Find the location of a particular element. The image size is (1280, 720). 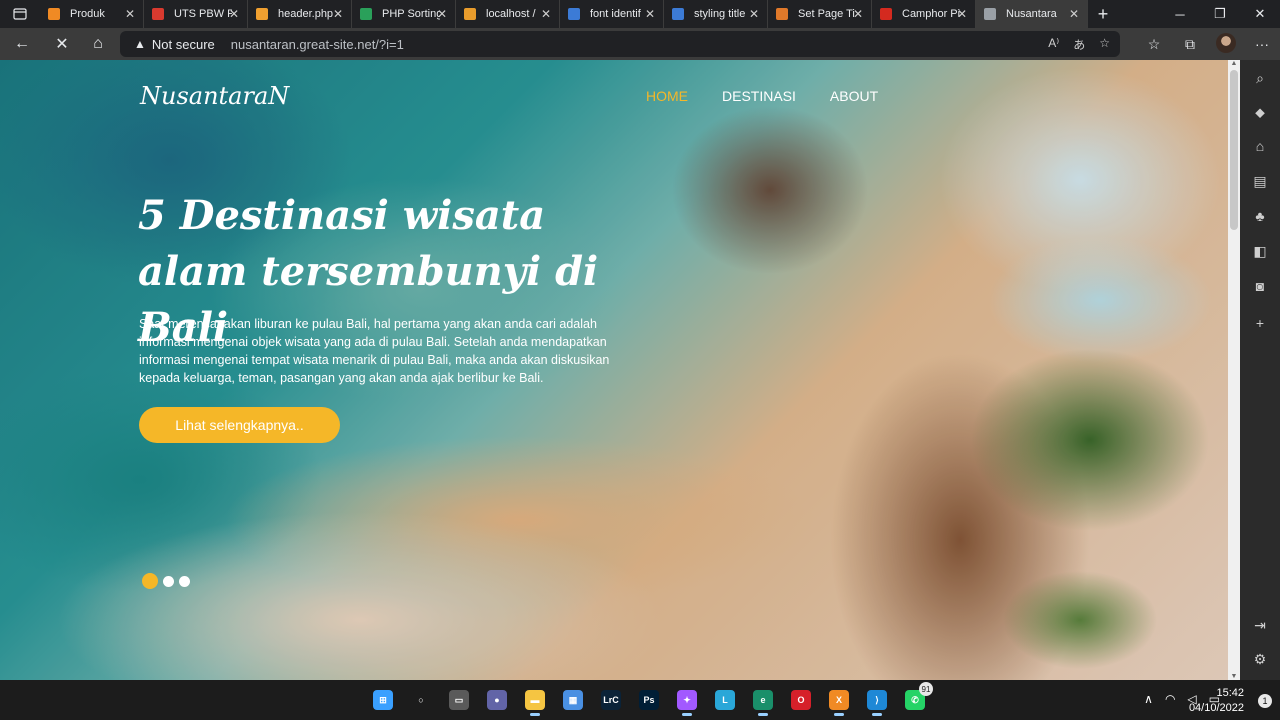

browser-tab: styling title ✕ is located at coordinates (716, 14).